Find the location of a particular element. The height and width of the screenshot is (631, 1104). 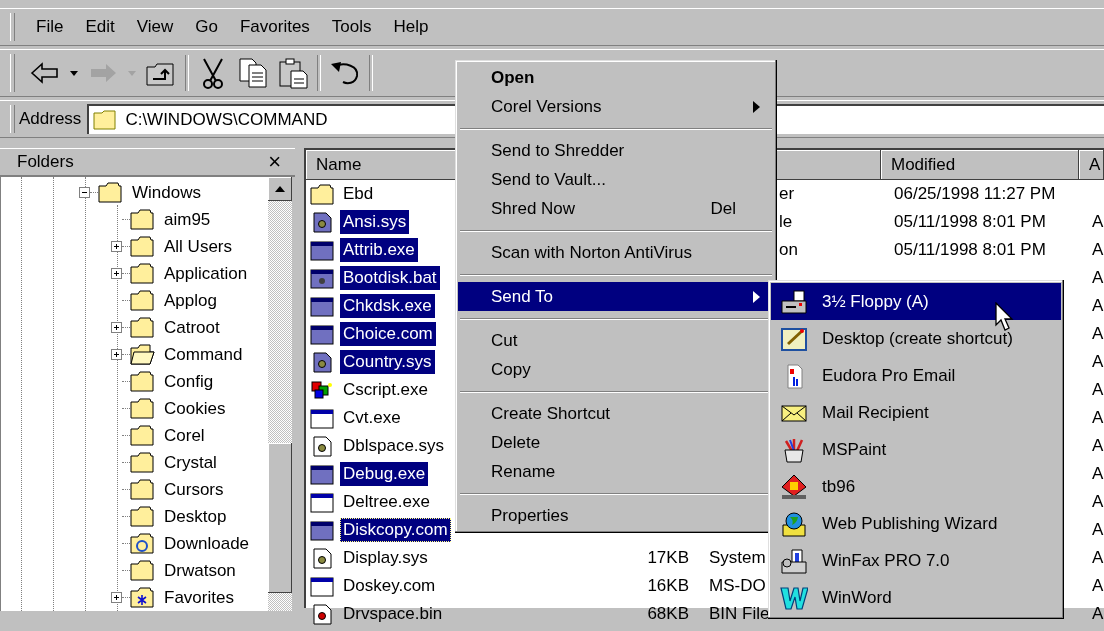

file-type: MS-DO is located at coordinates (737, 585).